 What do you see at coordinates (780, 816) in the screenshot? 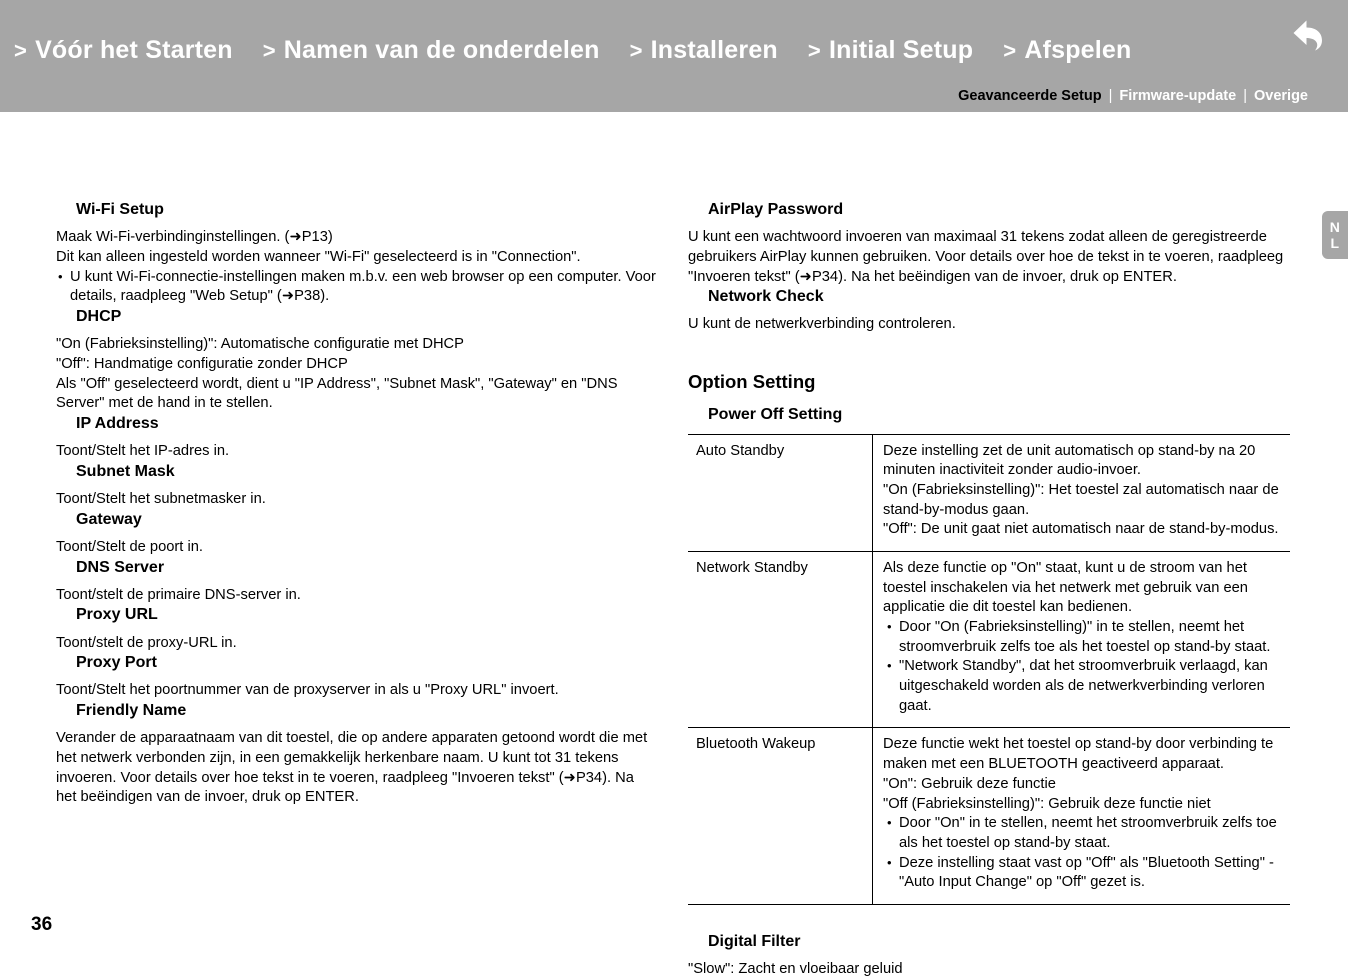
I see `table-cell-key: Bluetooth Wakeup` at bounding box center [780, 816].